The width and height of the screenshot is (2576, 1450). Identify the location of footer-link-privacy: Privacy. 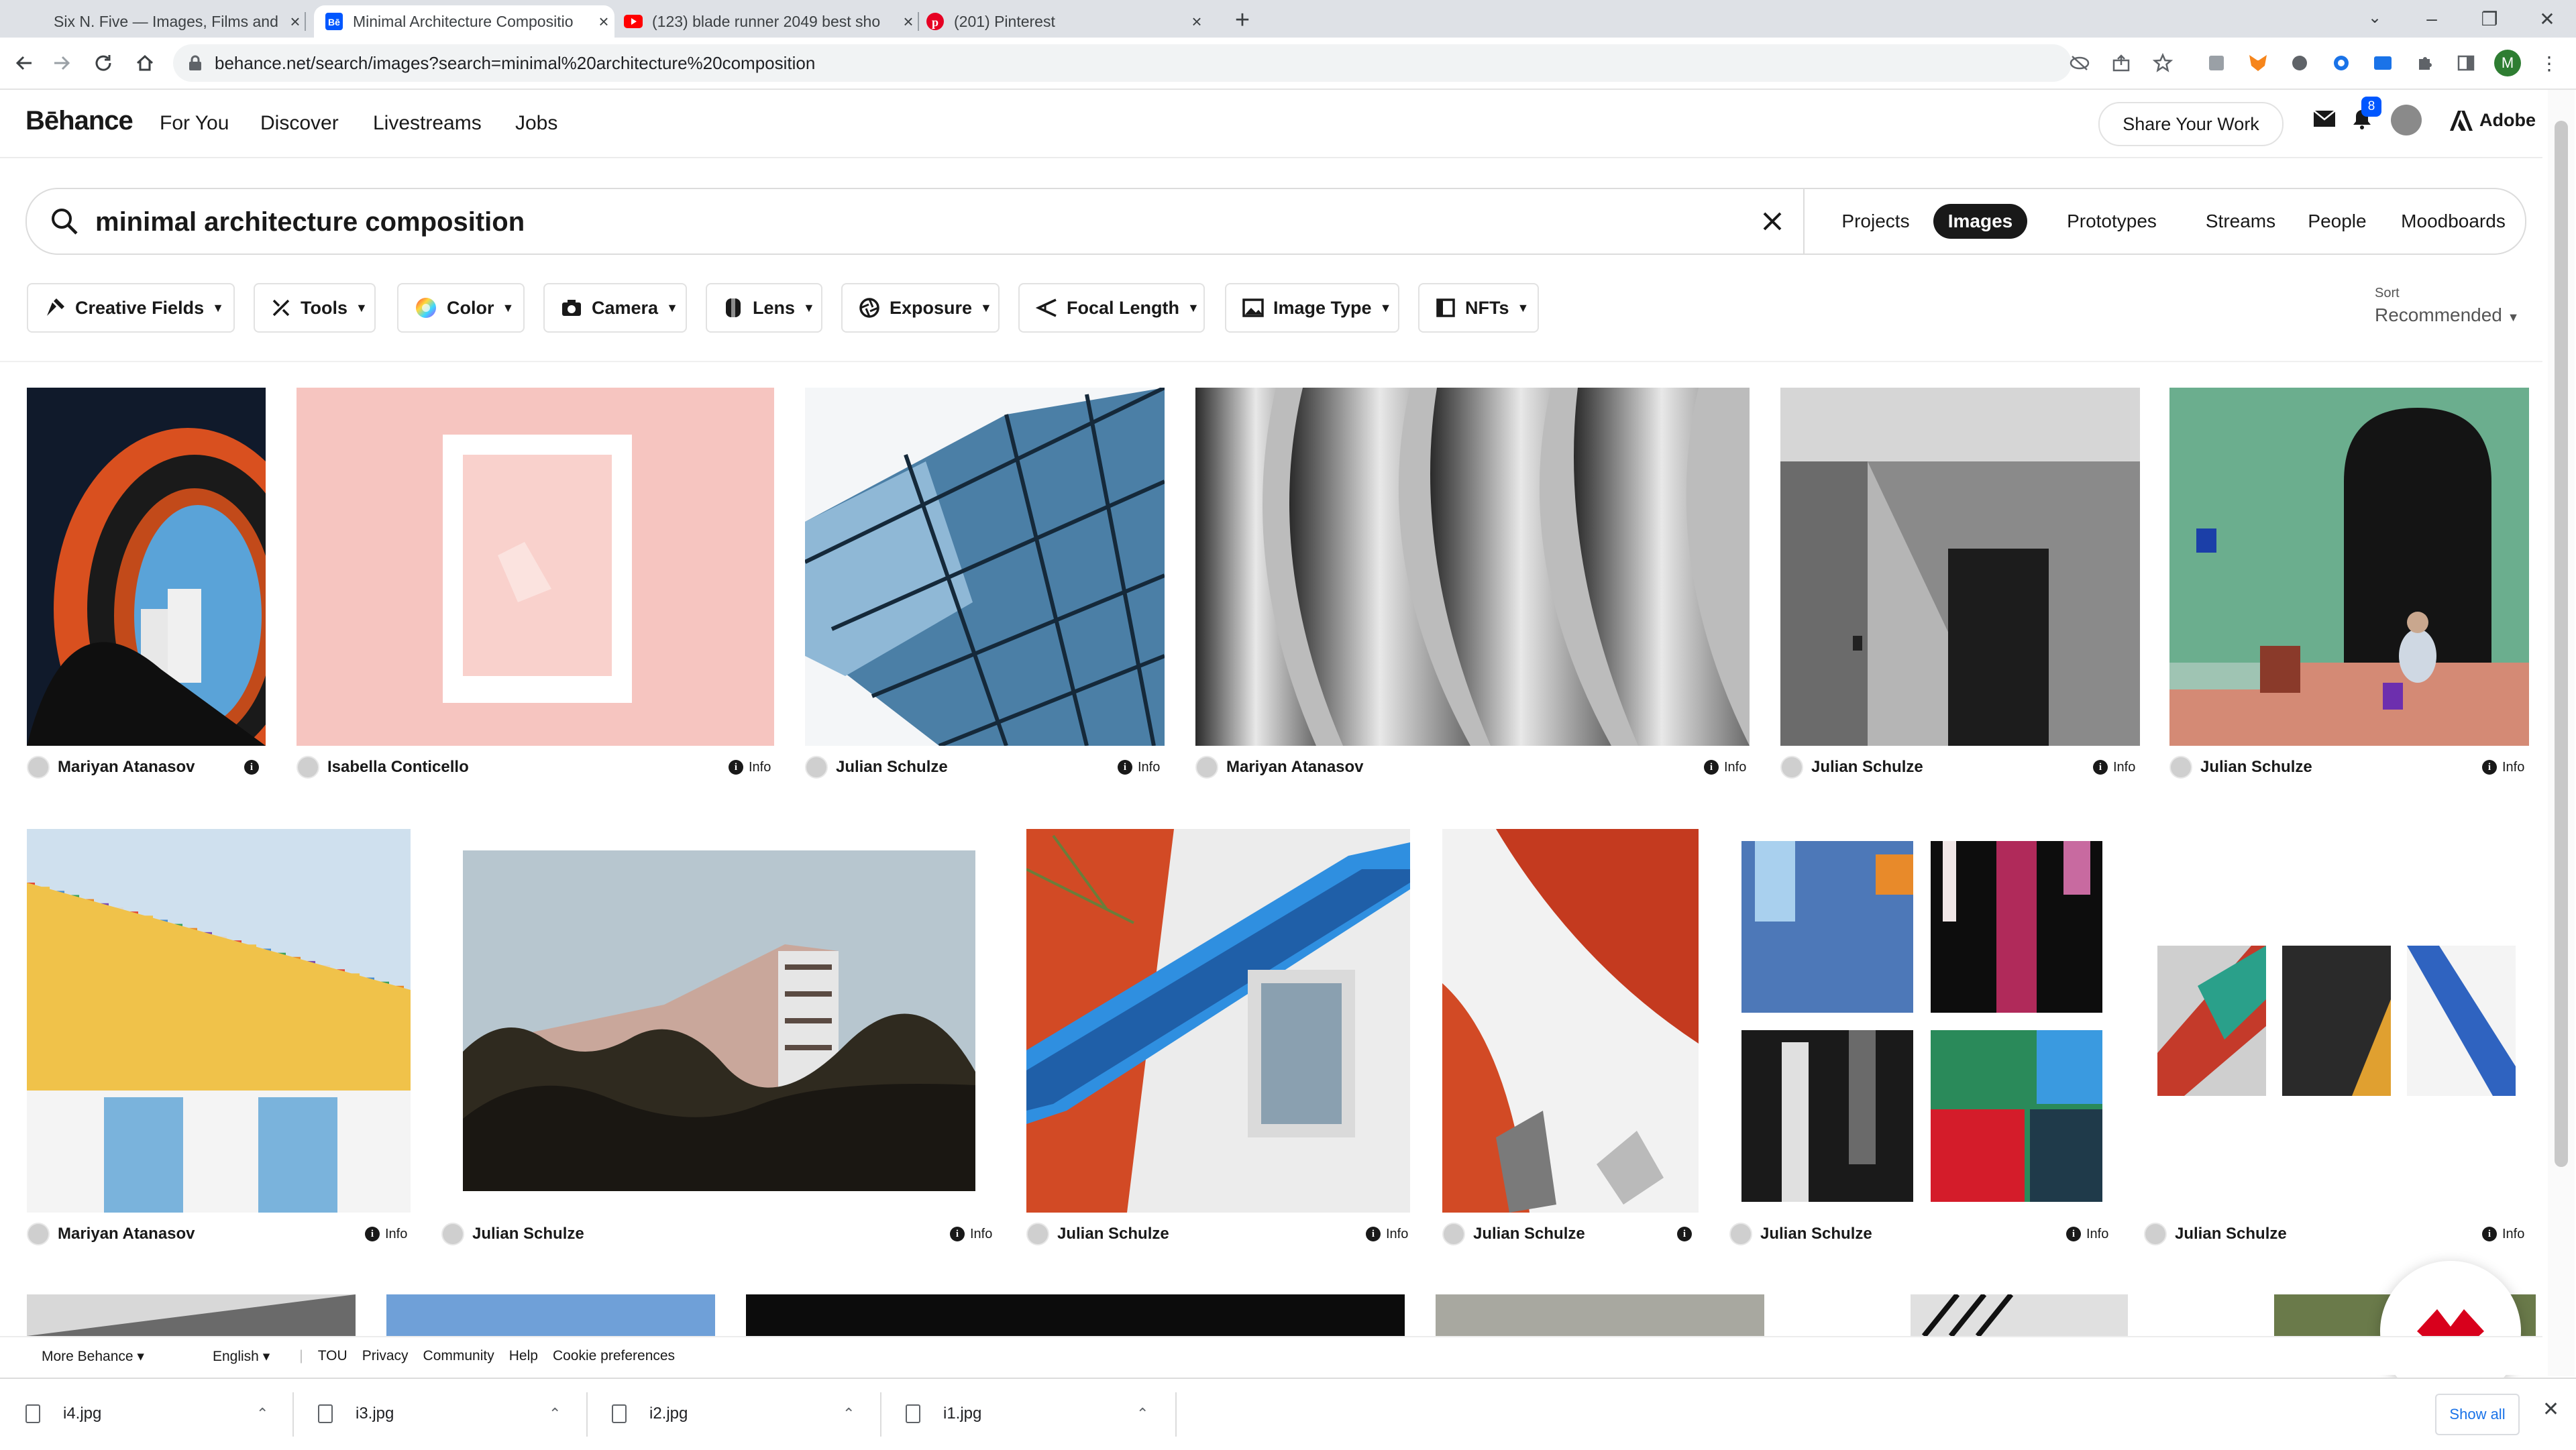
(385, 1356).